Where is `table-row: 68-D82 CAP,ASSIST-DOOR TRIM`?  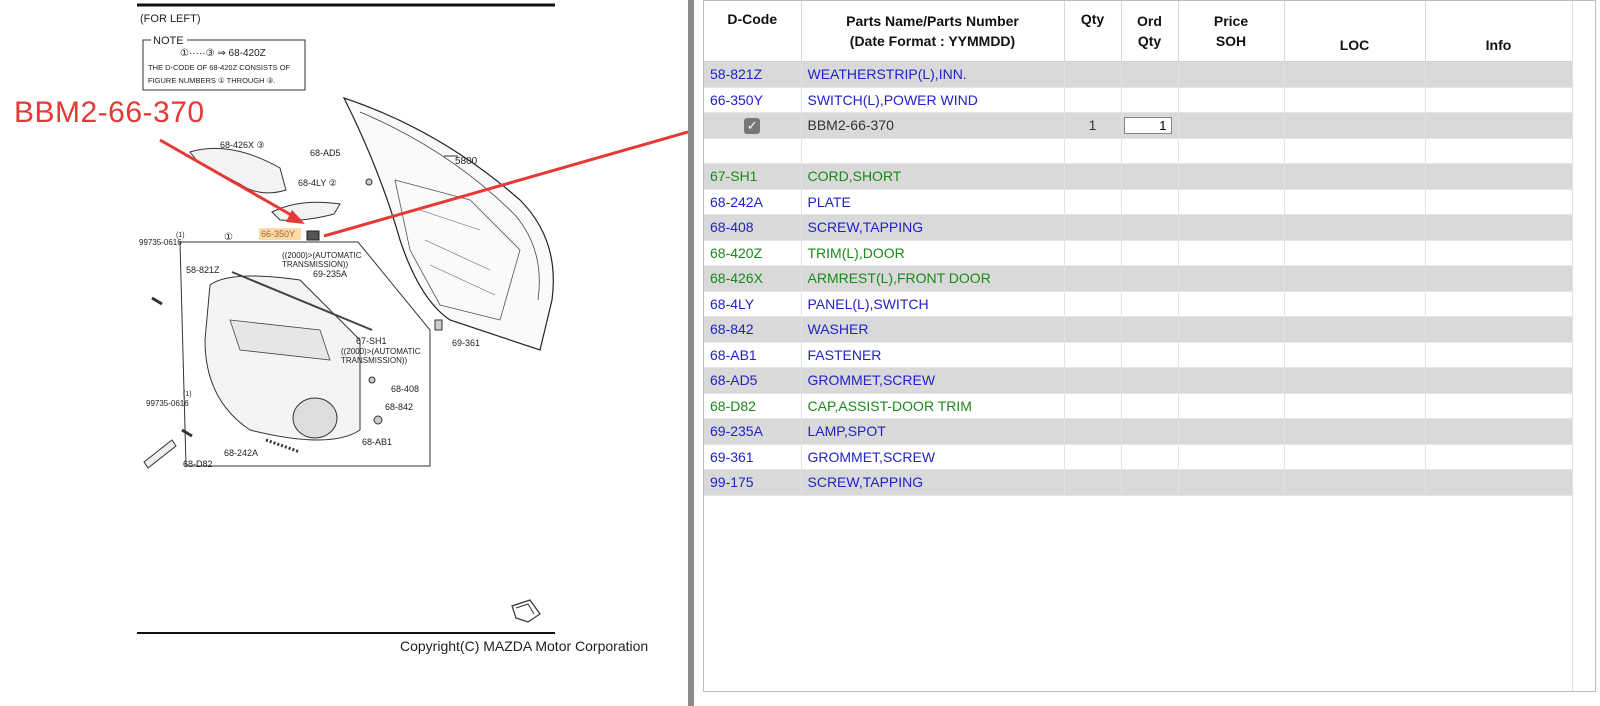
table-row: 68-D82 CAP,ASSIST-DOOR TRIM is located at coordinates (1138, 406).